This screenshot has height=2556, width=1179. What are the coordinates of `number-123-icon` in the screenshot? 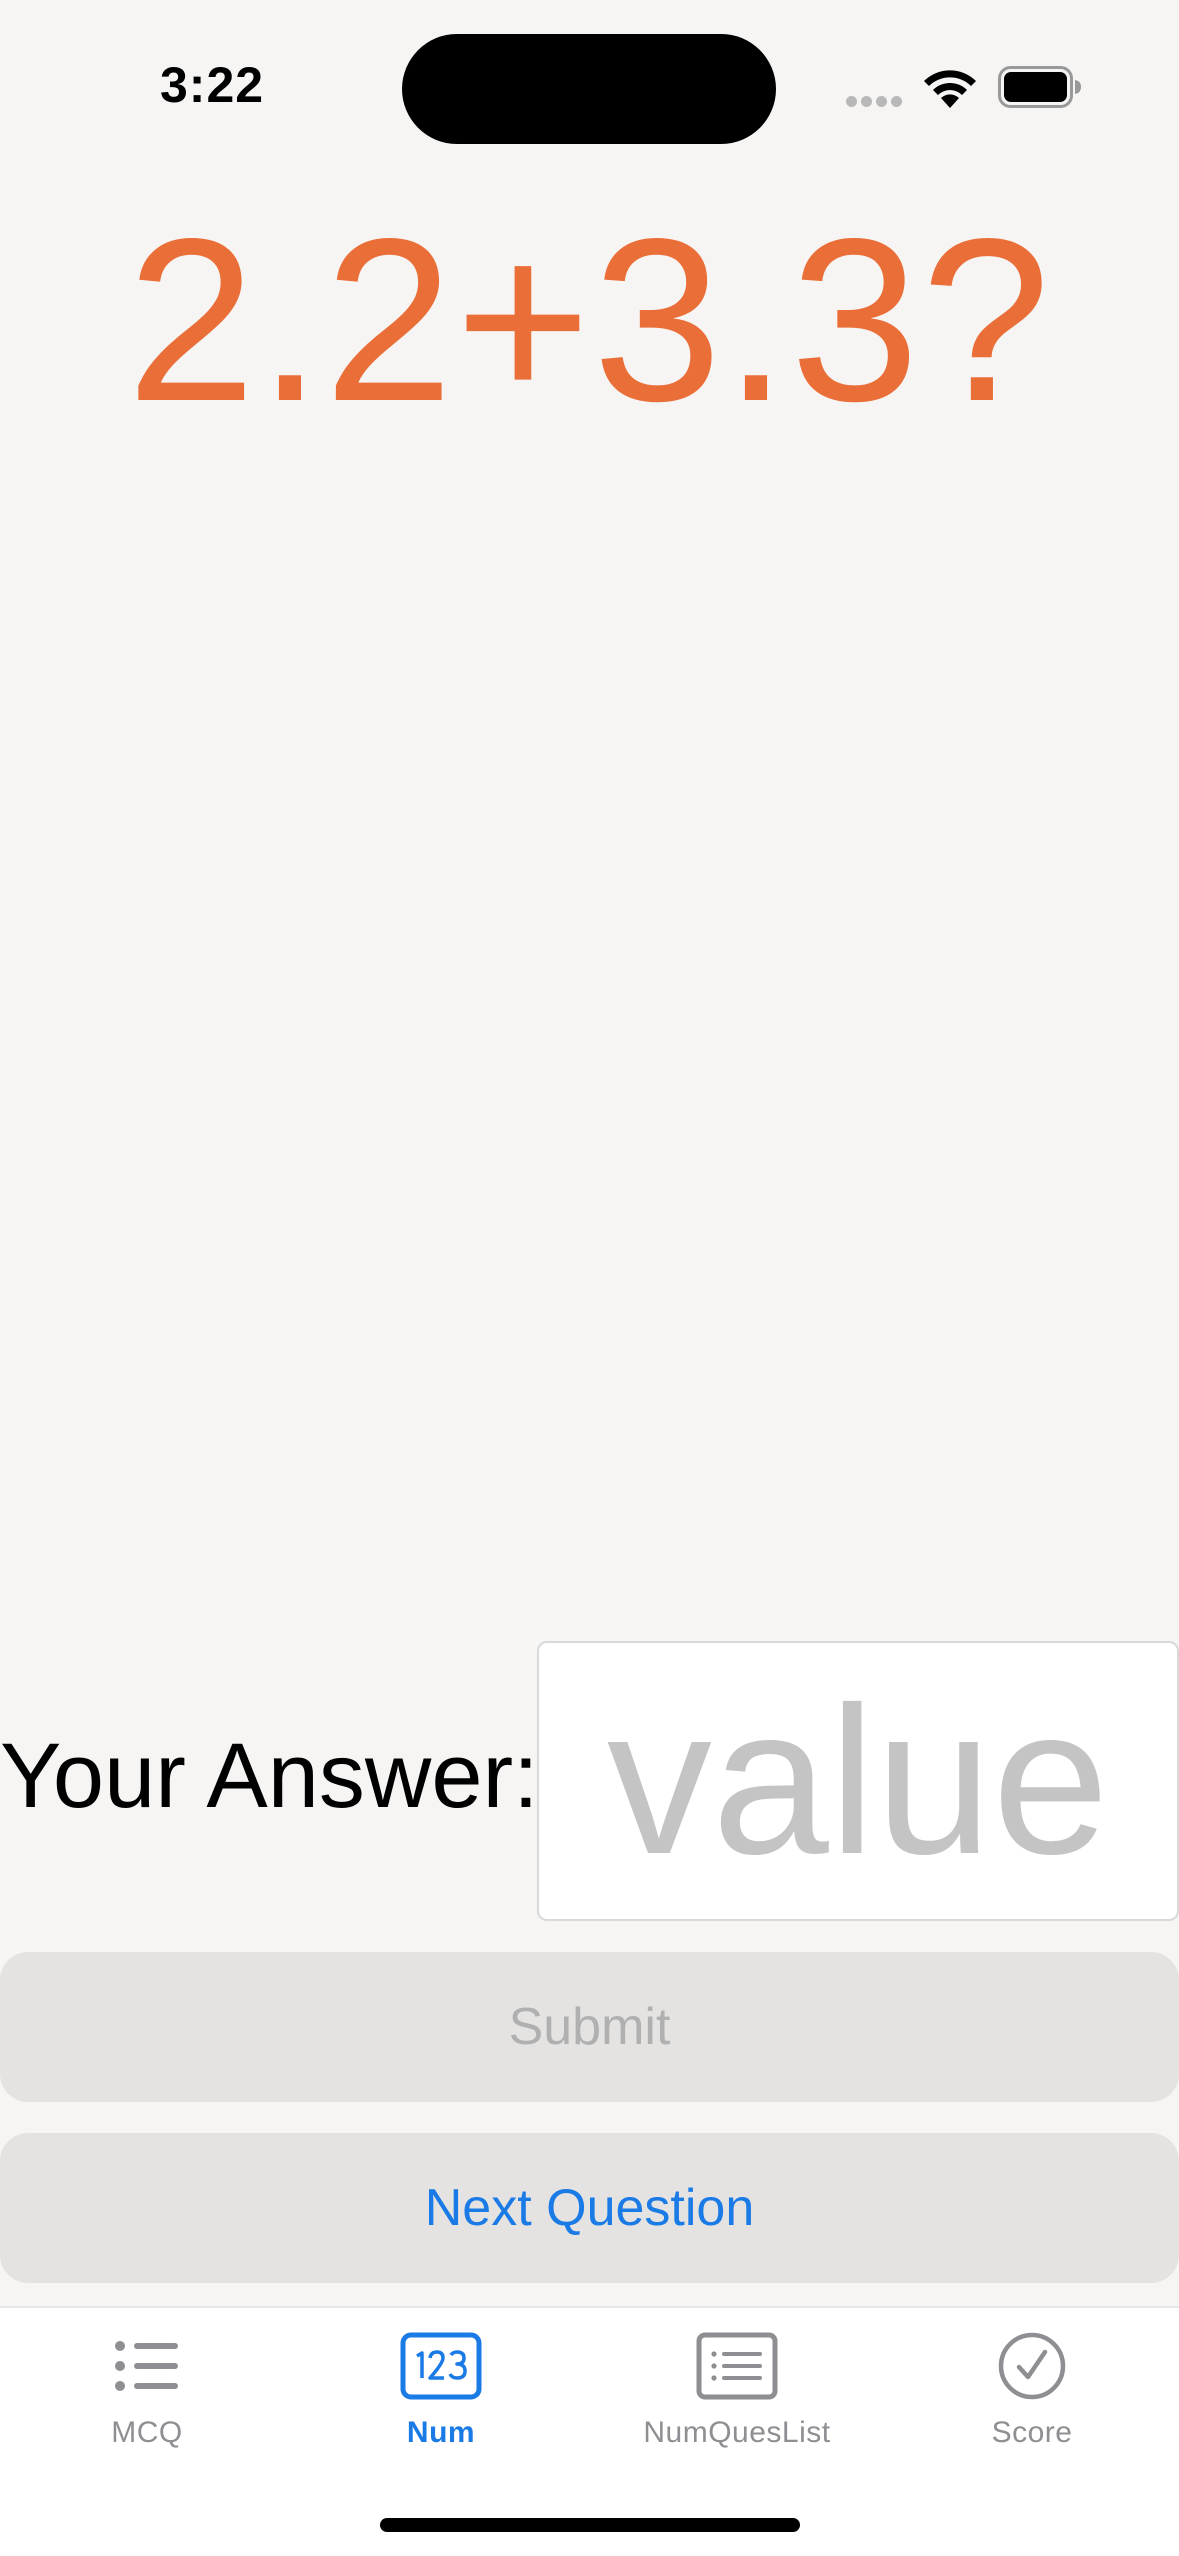 It's located at (441, 2366).